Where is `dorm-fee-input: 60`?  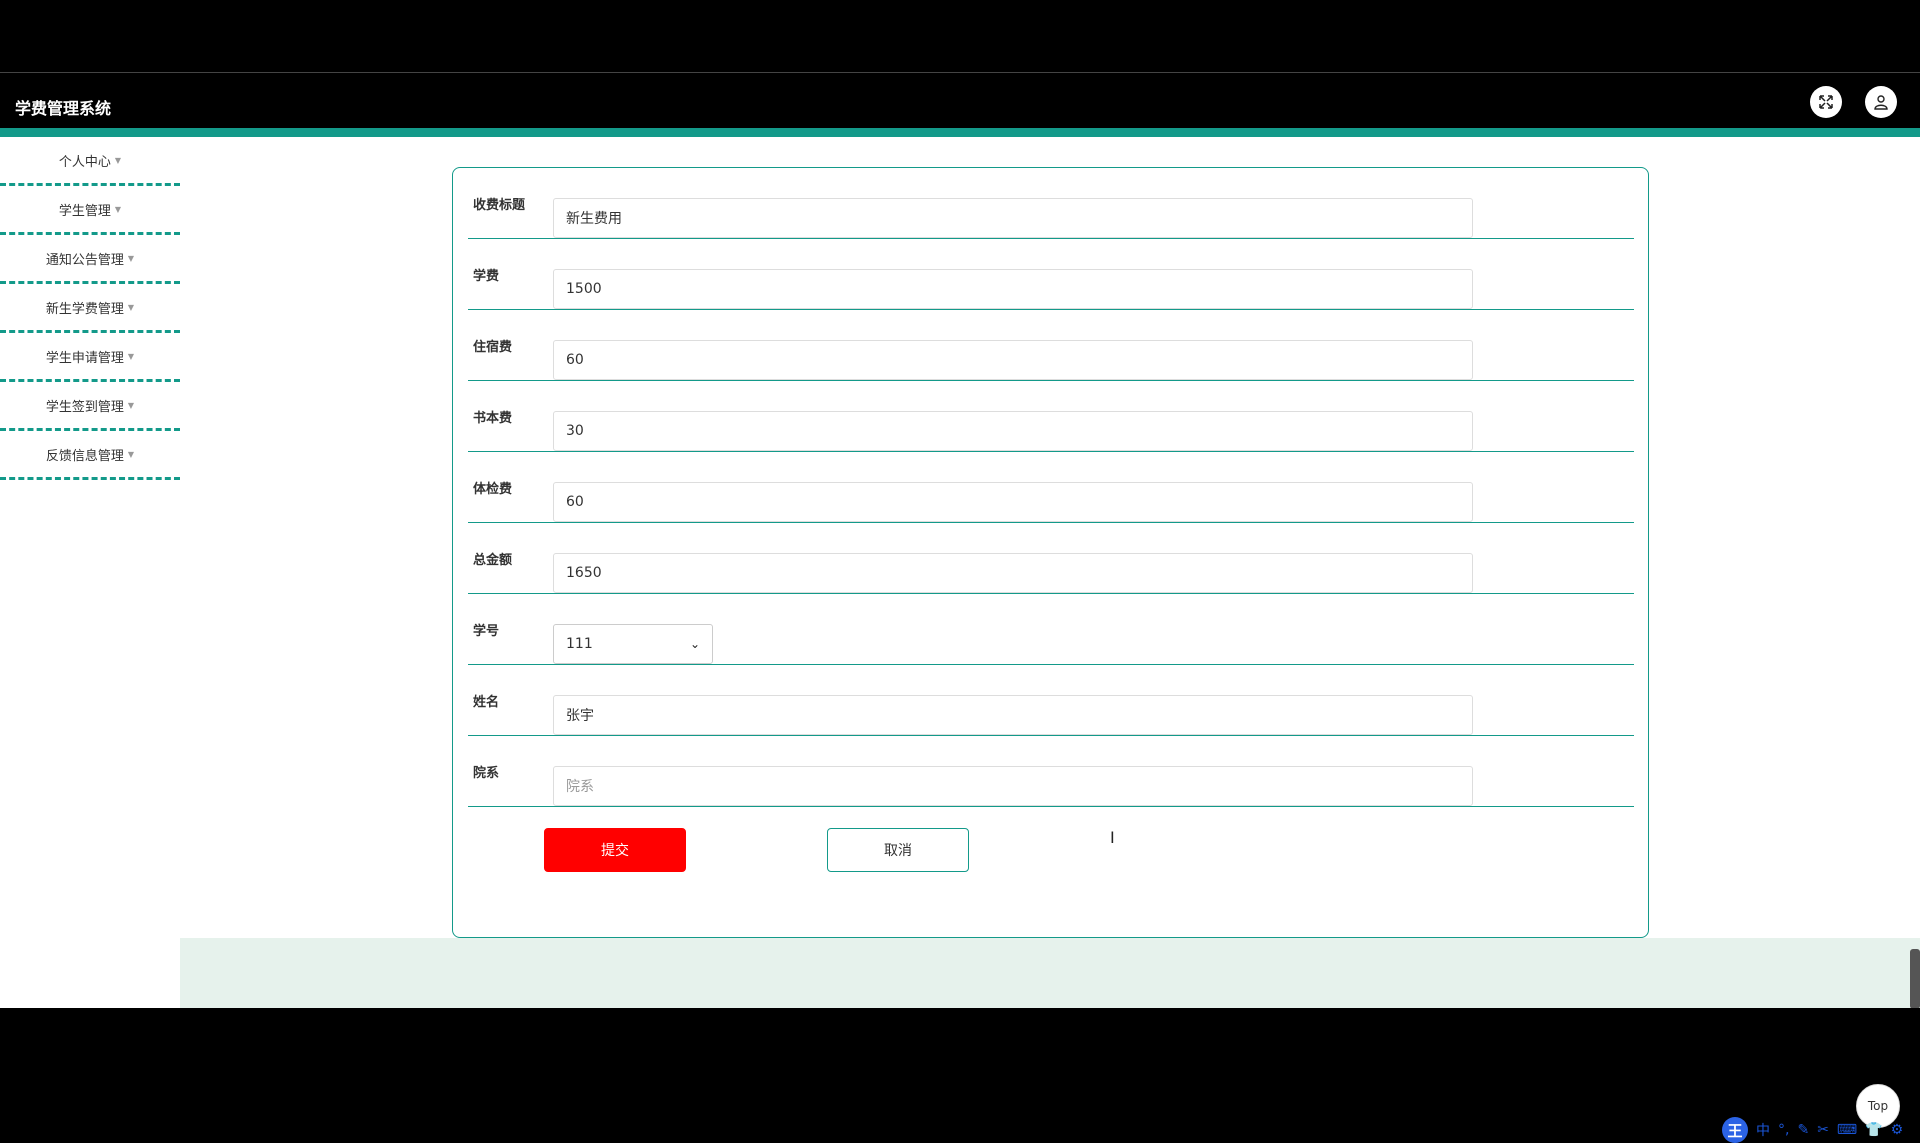
dorm-fee-input: 60 is located at coordinates (1013, 360).